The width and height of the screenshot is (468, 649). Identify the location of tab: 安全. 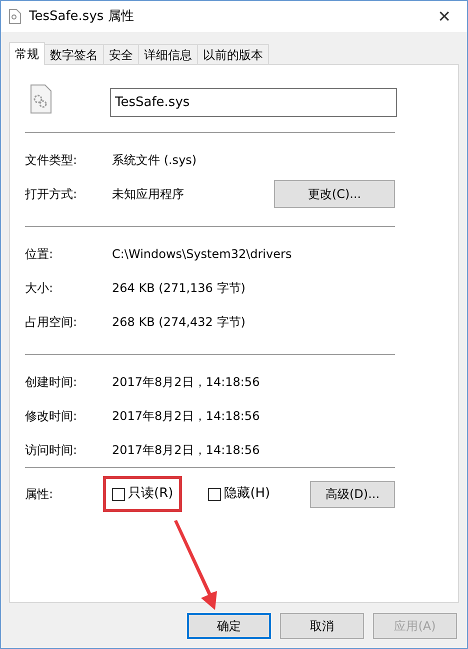
(121, 54).